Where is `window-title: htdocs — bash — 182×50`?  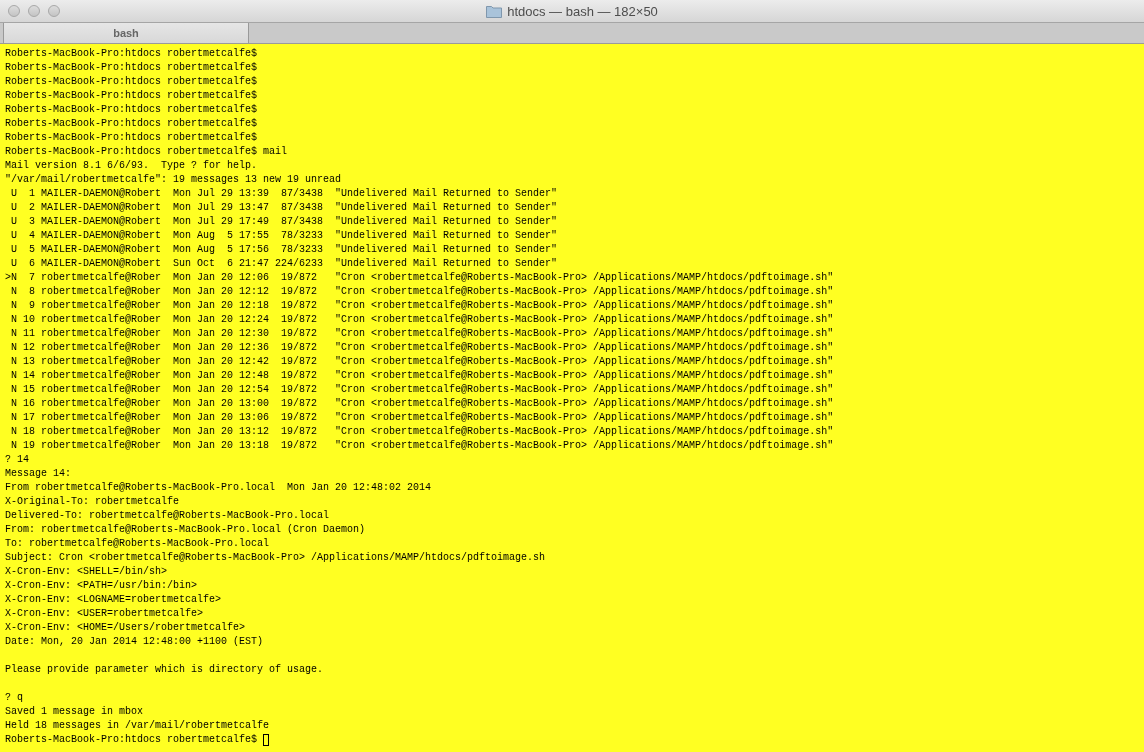
window-title: htdocs — bash — 182×50 is located at coordinates (582, 11).